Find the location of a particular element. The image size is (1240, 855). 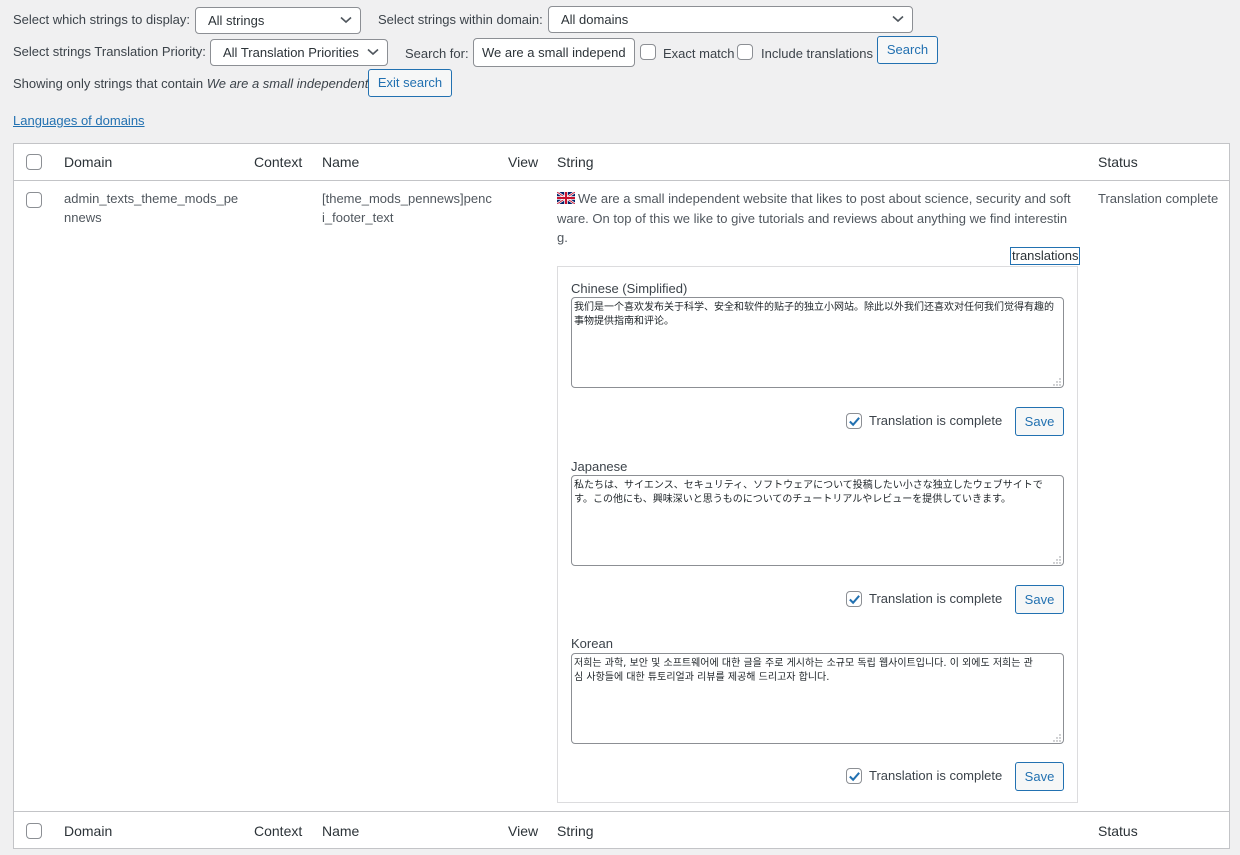

search-button: Search is located at coordinates (907, 50).